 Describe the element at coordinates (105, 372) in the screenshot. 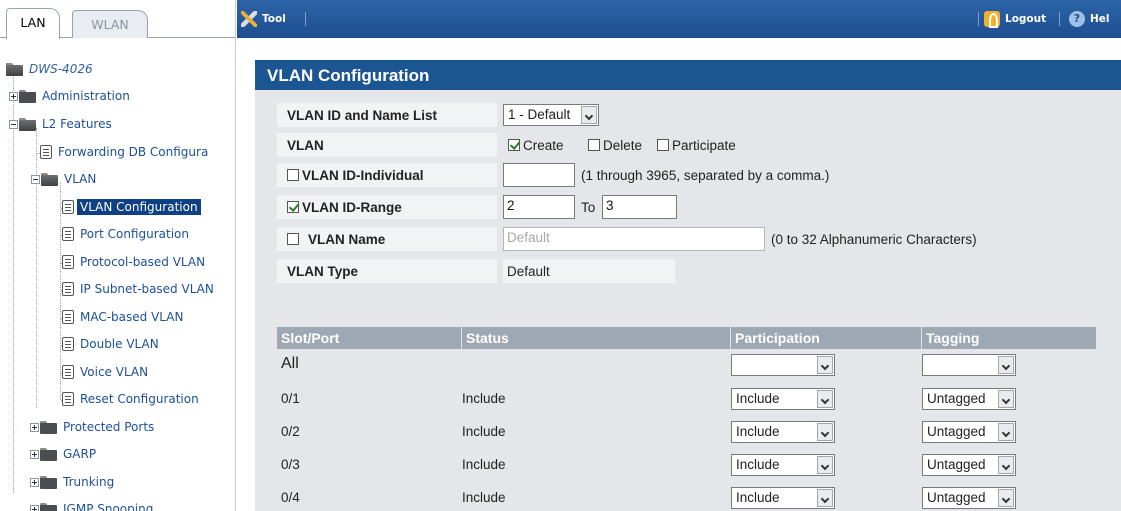

I see `tree-item-voice-vlan: Voice VLAN` at that location.